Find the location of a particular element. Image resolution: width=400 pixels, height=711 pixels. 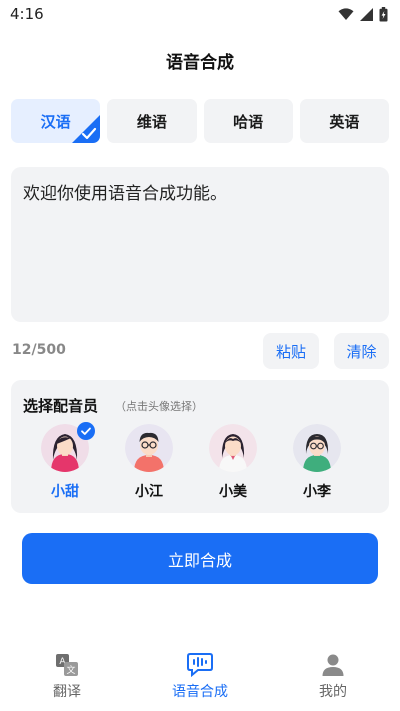

nav-label: 语音合成 is located at coordinates (200, 692).